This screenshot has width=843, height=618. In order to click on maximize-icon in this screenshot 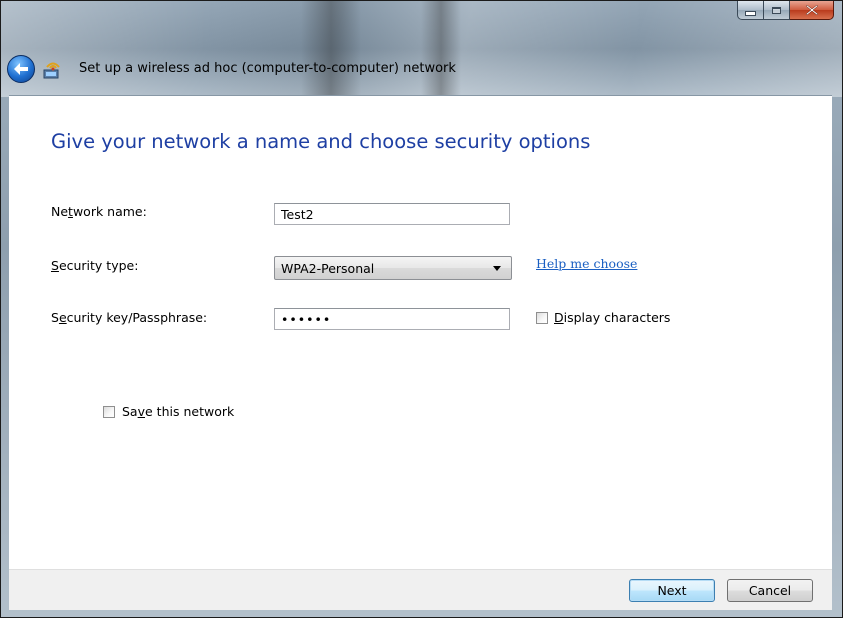, I will do `click(776, 10)`.